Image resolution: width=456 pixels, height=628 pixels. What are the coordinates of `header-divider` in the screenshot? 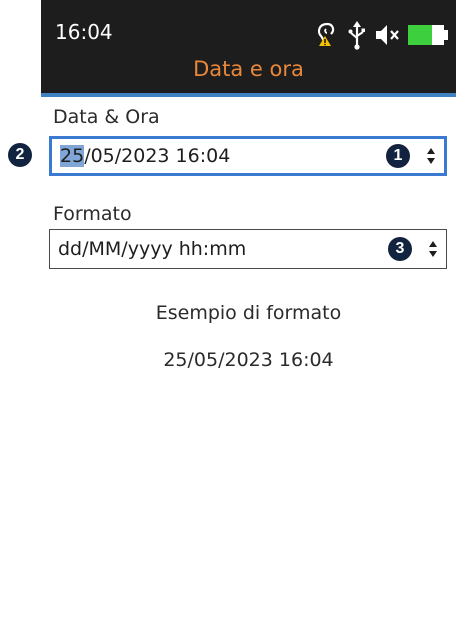 It's located at (248, 95).